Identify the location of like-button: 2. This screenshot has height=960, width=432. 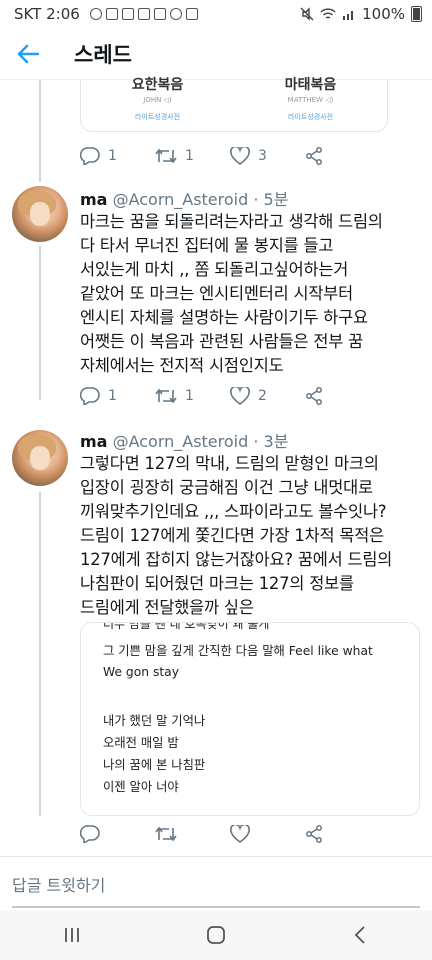
(267, 396).